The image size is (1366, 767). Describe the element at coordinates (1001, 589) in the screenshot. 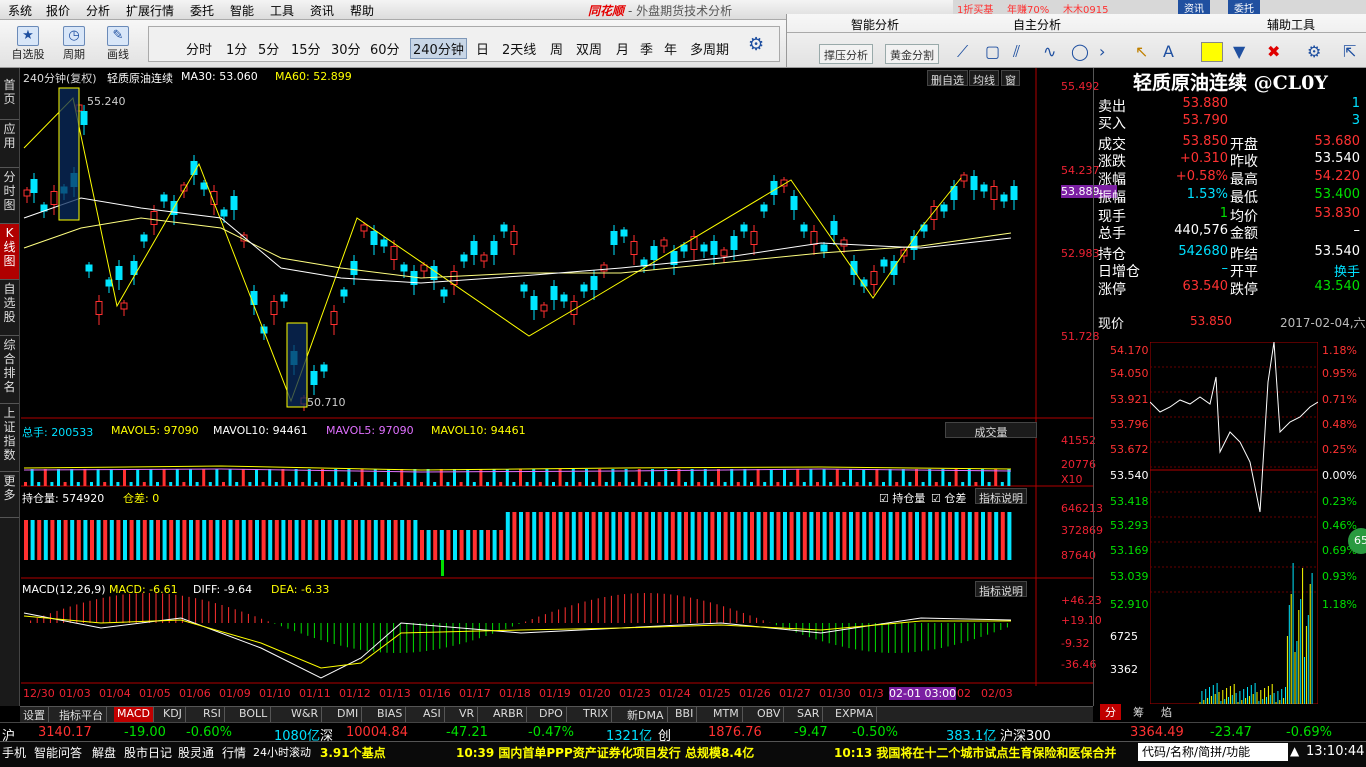

I see `macd-help-button: 指标说明` at that location.